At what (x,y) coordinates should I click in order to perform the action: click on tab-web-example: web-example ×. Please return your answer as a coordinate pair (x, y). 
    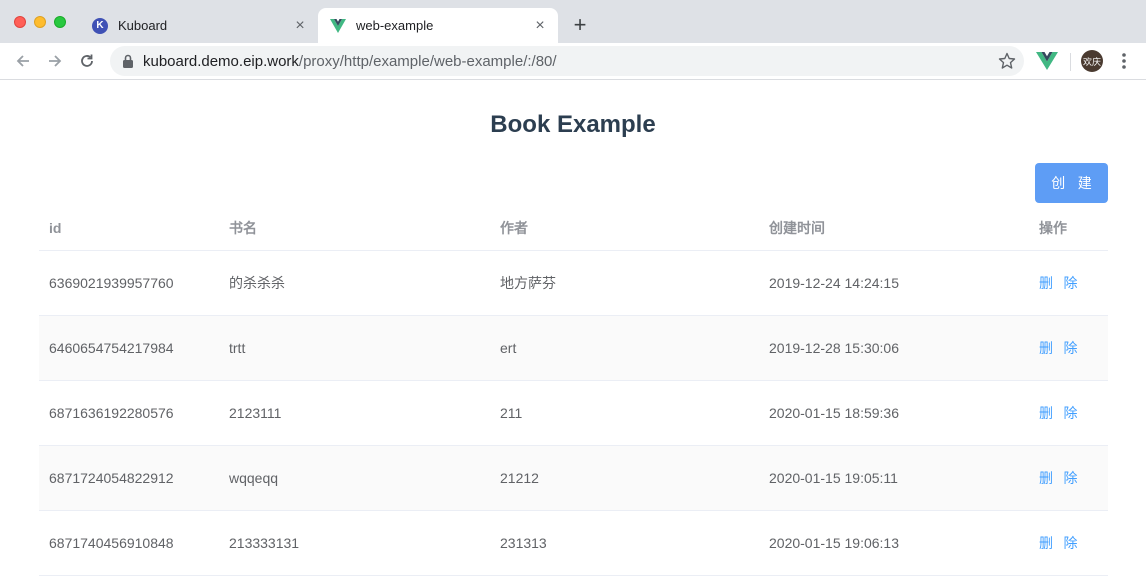
    Looking at the image, I should click on (438, 25).